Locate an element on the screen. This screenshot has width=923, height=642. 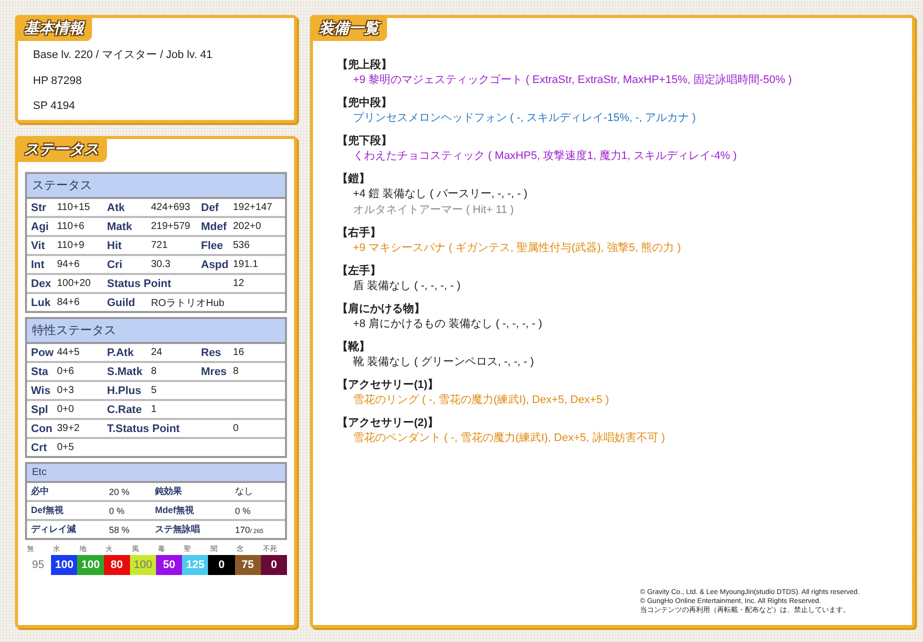
slot-label: 【靴】 is located at coordinates (354, 347).